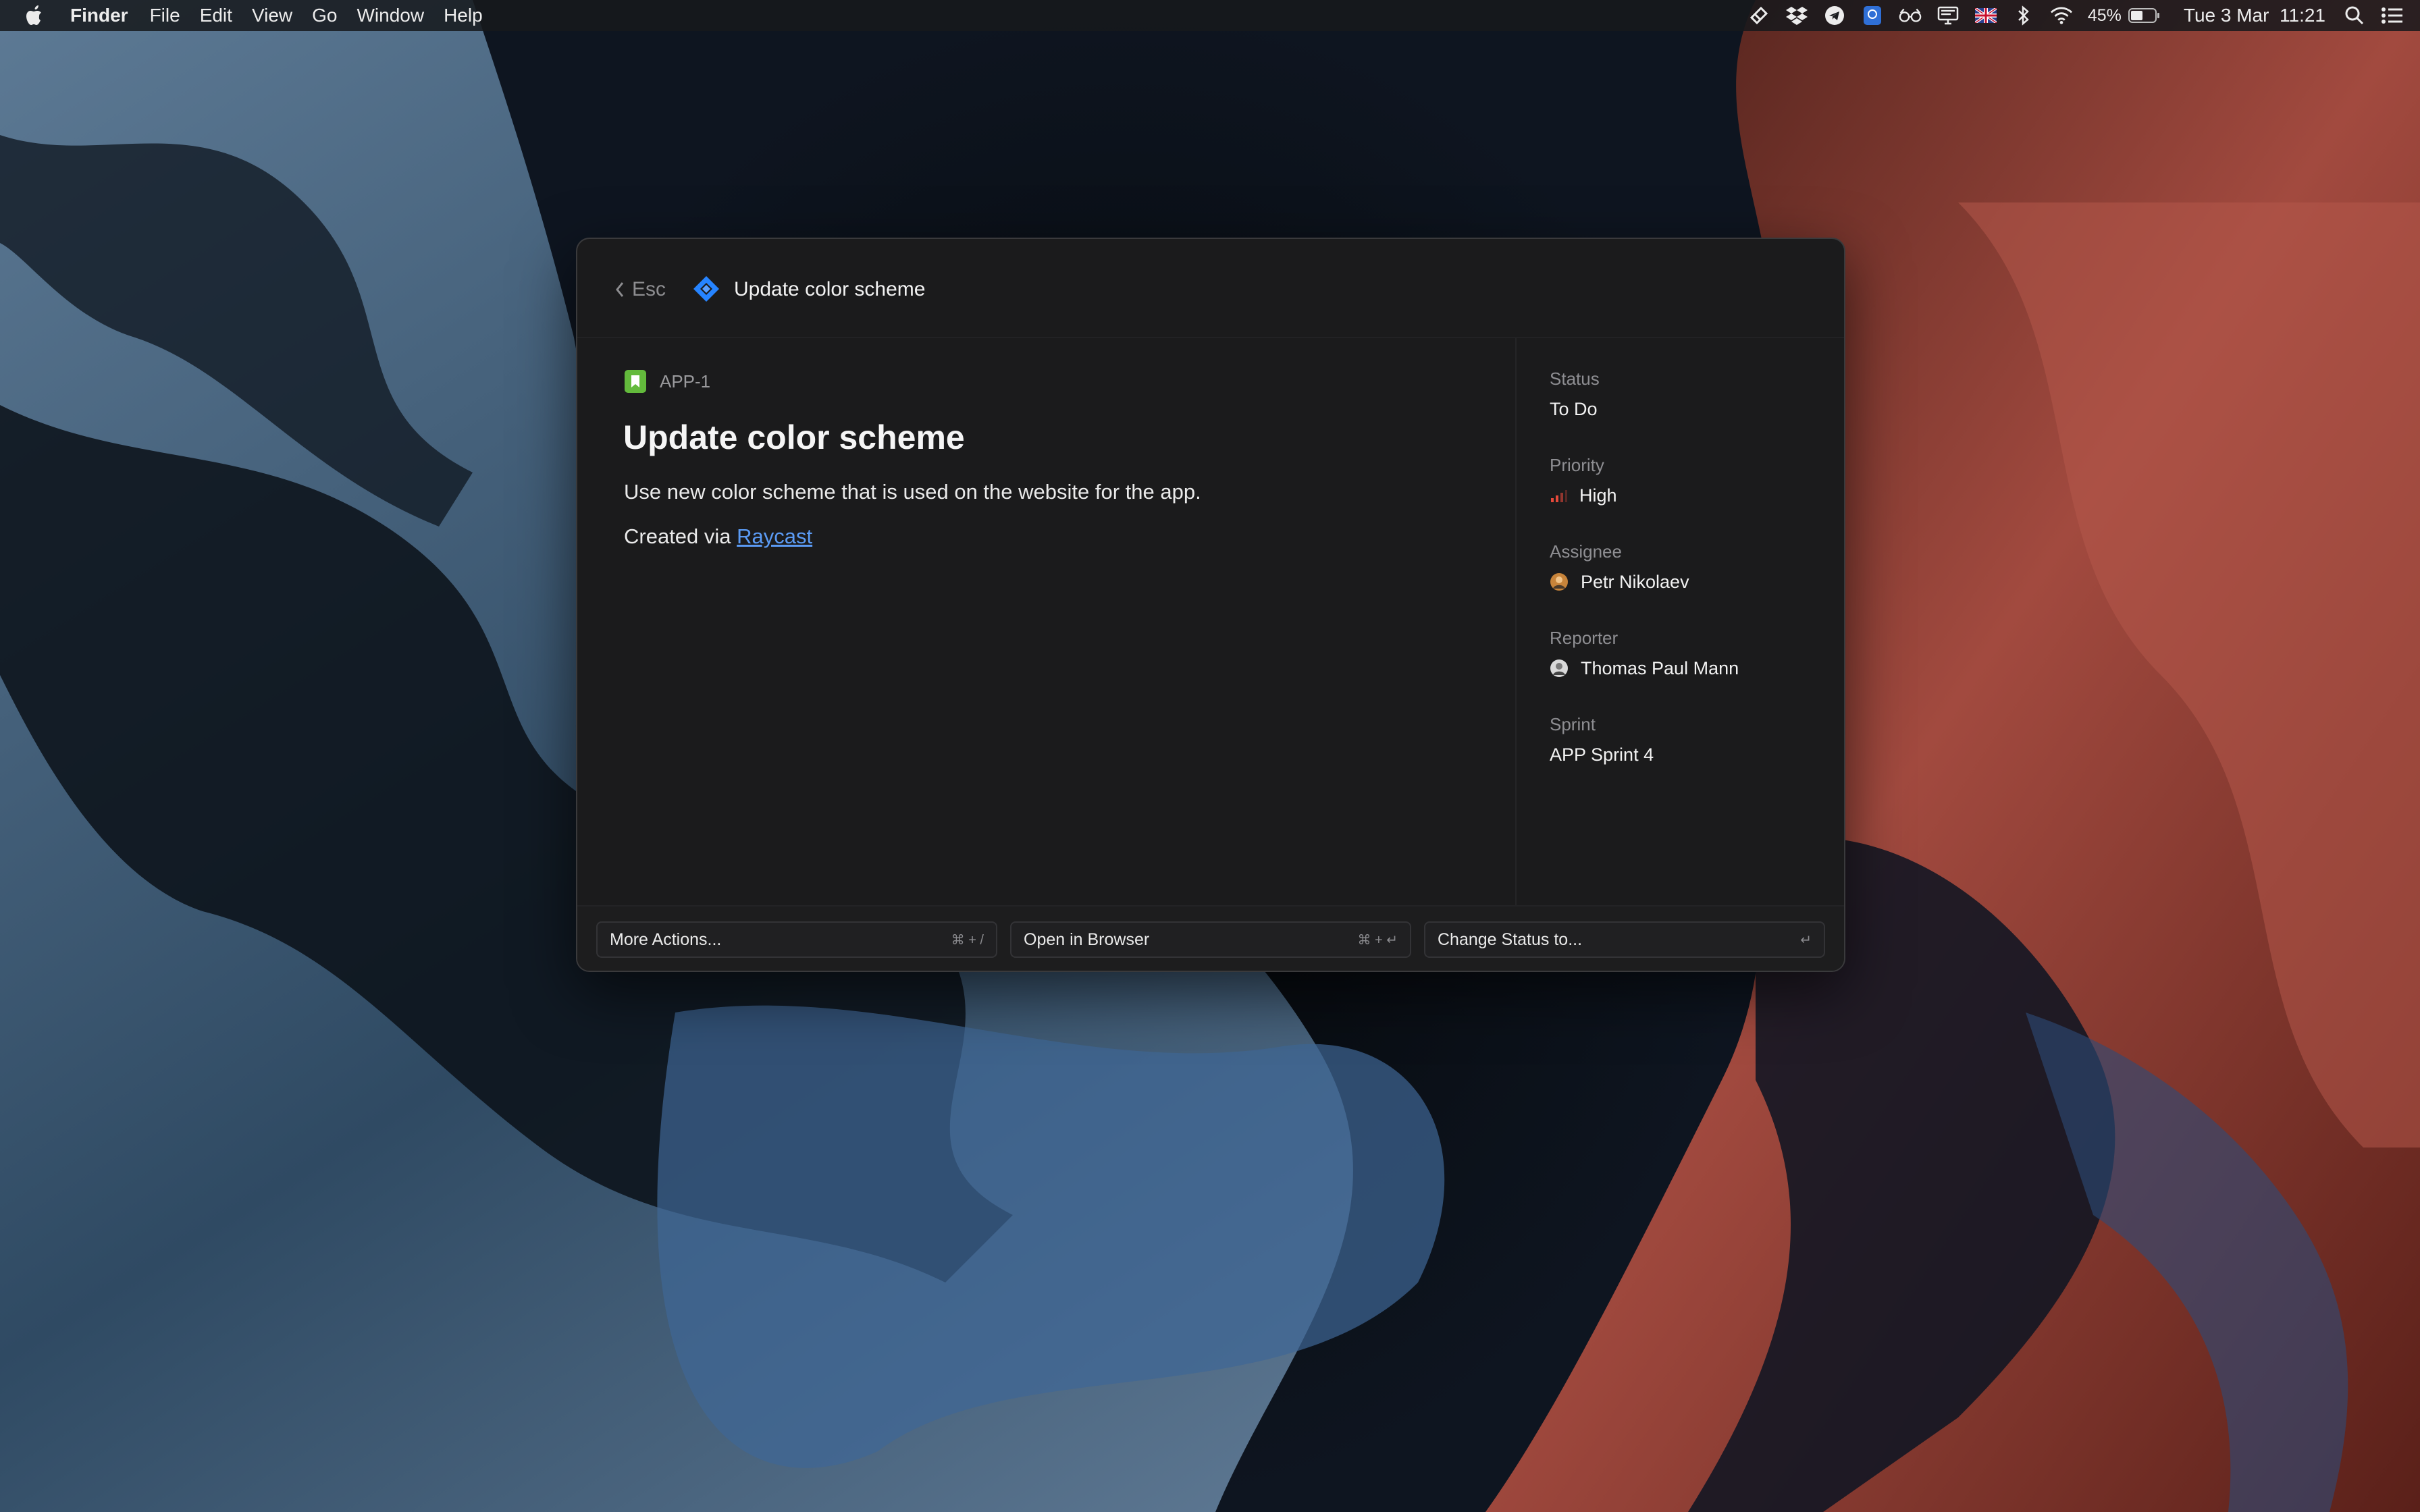 The image size is (2420, 1512). I want to click on sprint-label: Sprint, so click(1573, 724).